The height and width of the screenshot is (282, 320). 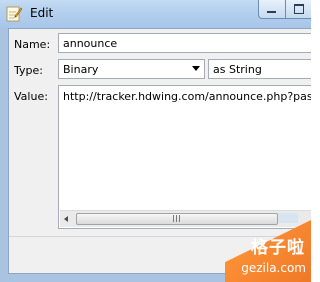 What do you see at coordinates (81, 69) in the screenshot?
I see `type-dropdown-value: Binary` at bounding box center [81, 69].